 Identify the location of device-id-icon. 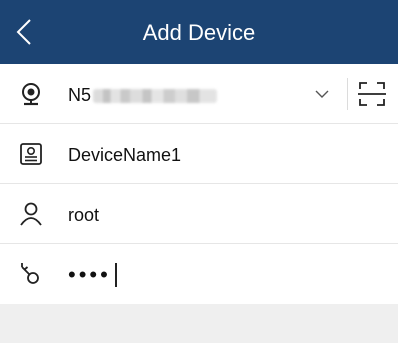
(31, 154).